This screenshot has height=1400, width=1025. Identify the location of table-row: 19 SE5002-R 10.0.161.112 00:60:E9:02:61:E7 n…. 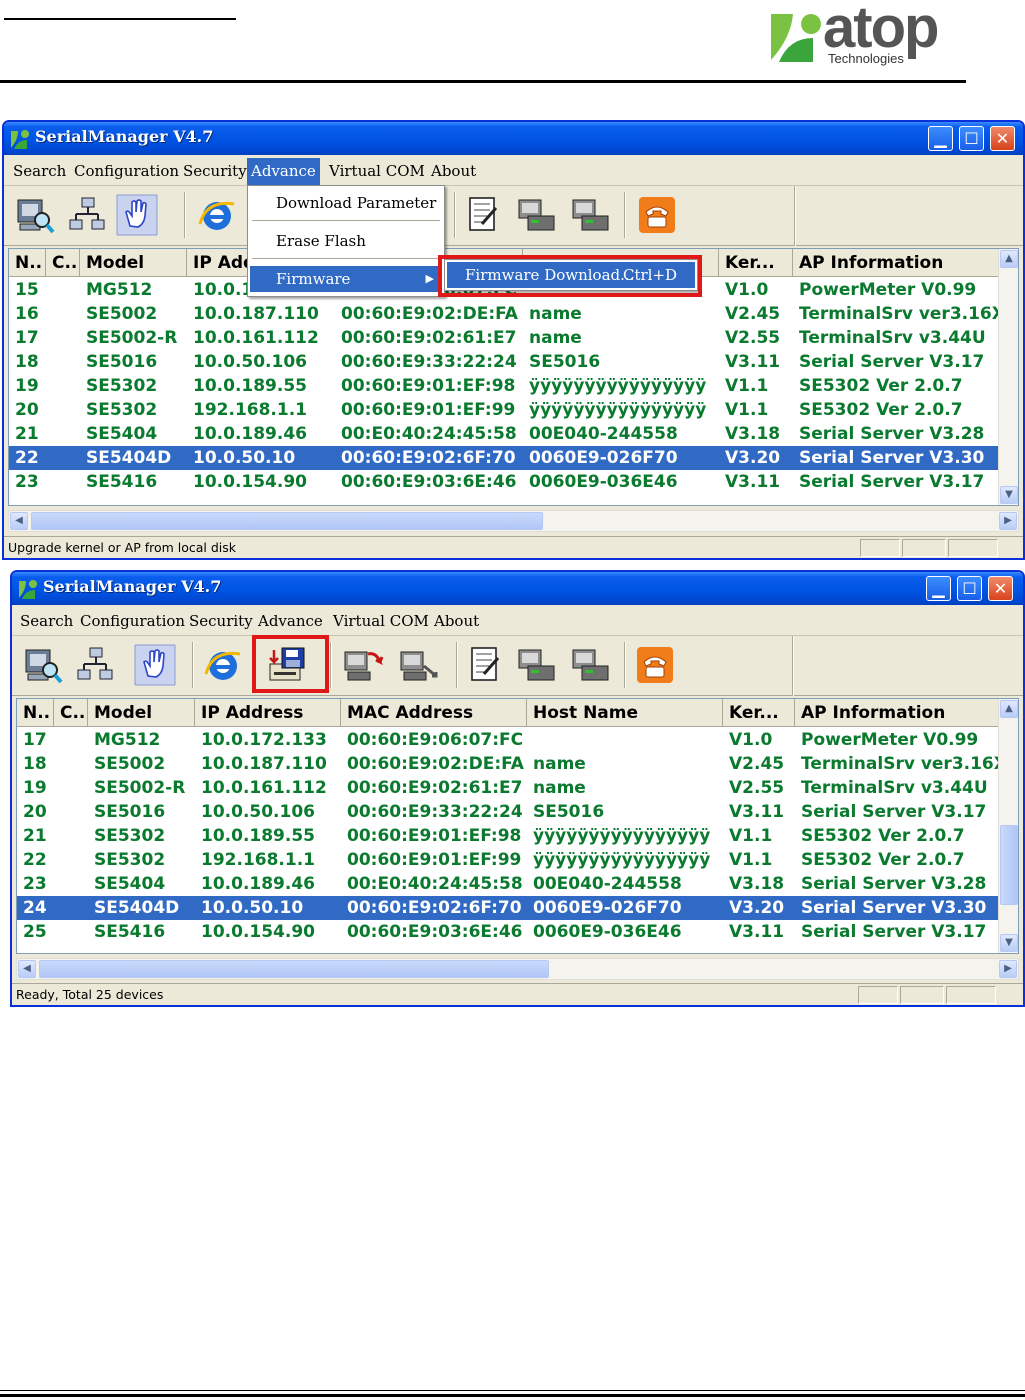
(507, 788).